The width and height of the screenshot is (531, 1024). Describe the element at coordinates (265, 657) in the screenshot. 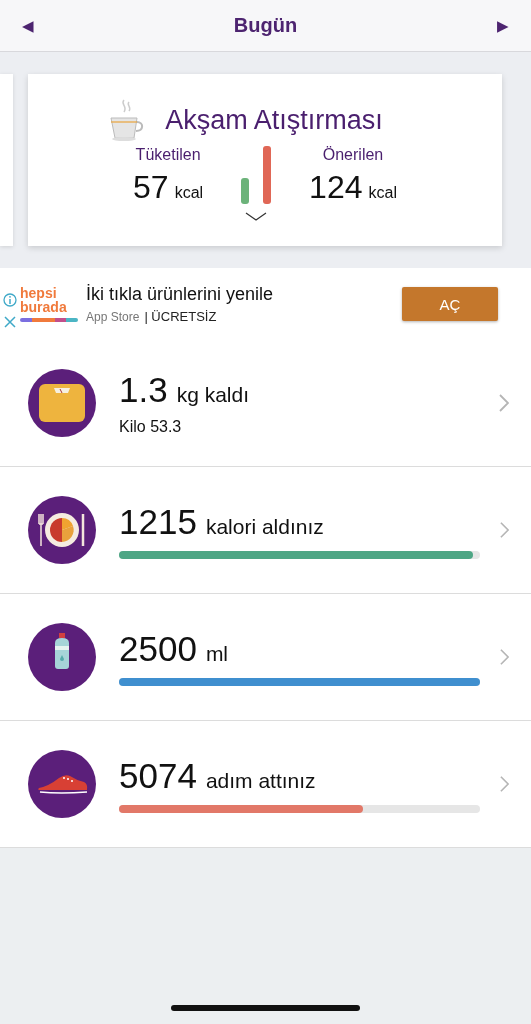

I see `summary-row: 2500 ml` at that location.